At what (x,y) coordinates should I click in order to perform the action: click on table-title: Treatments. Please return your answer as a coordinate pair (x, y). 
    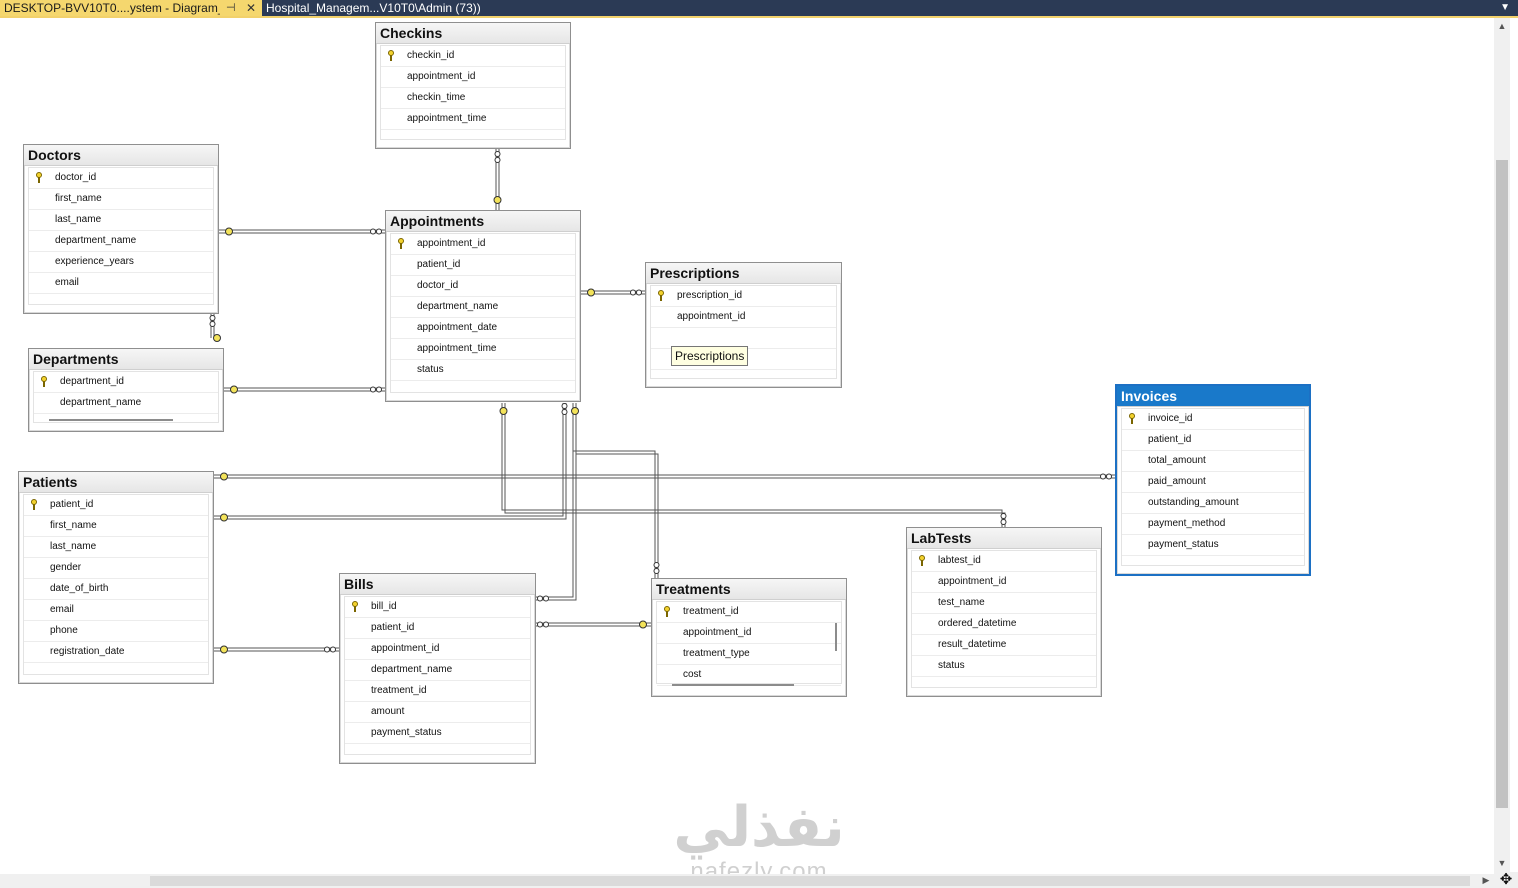
    Looking at the image, I should click on (749, 589).